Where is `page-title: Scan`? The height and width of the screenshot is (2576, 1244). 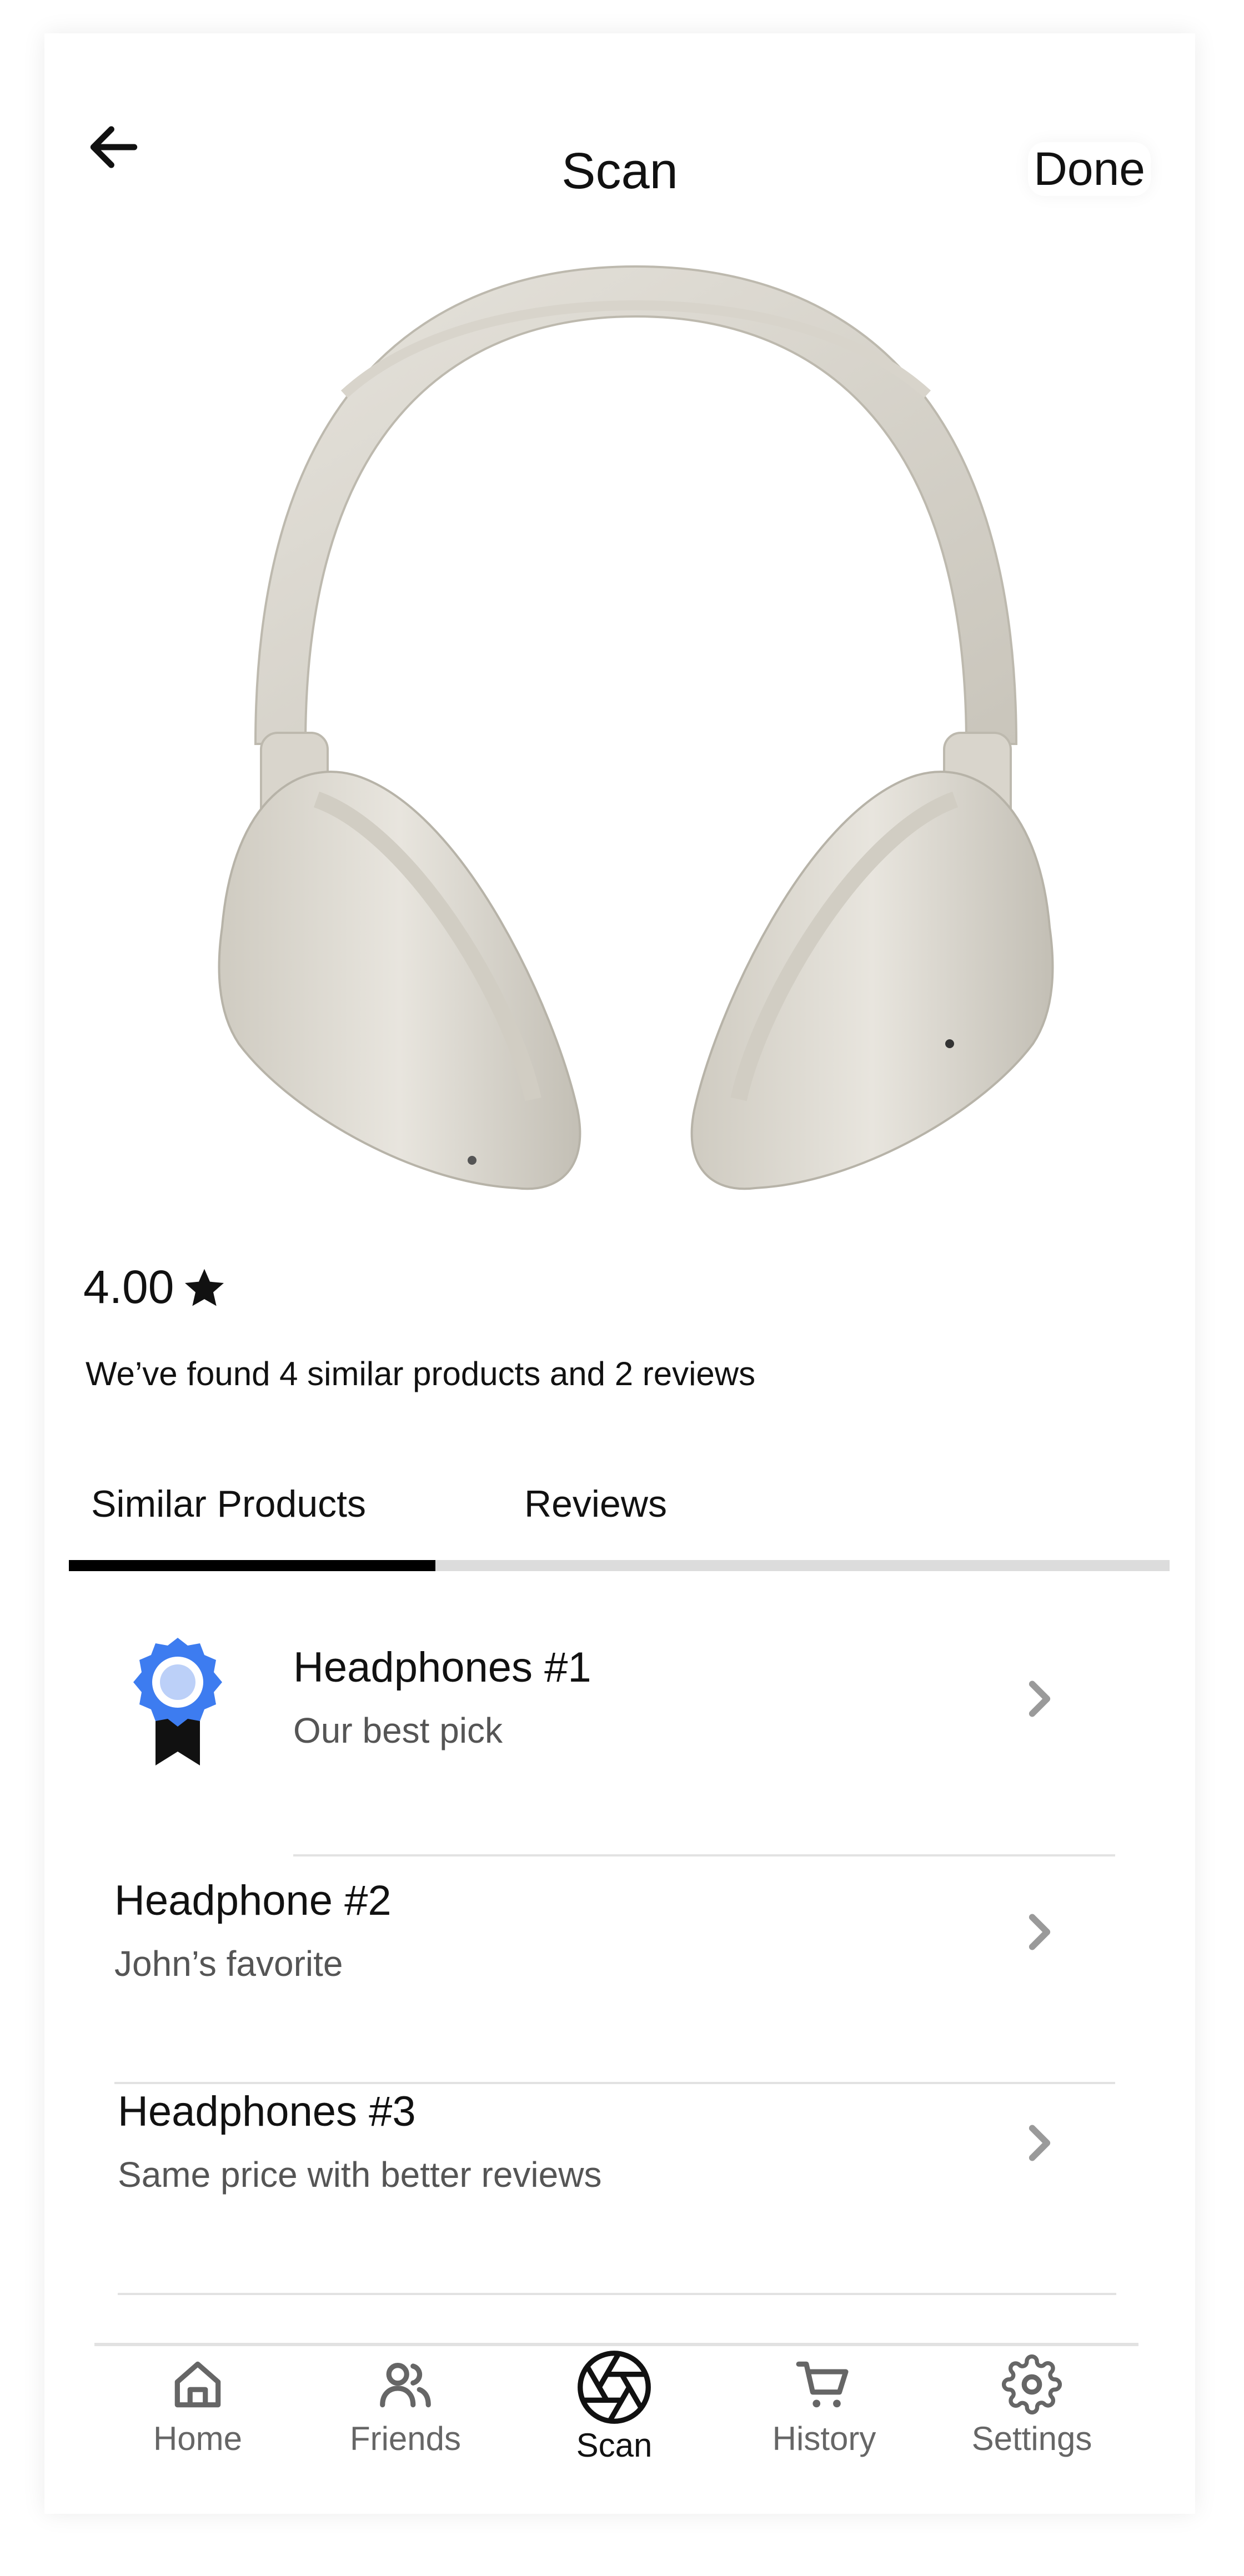 page-title: Scan is located at coordinates (619, 171).